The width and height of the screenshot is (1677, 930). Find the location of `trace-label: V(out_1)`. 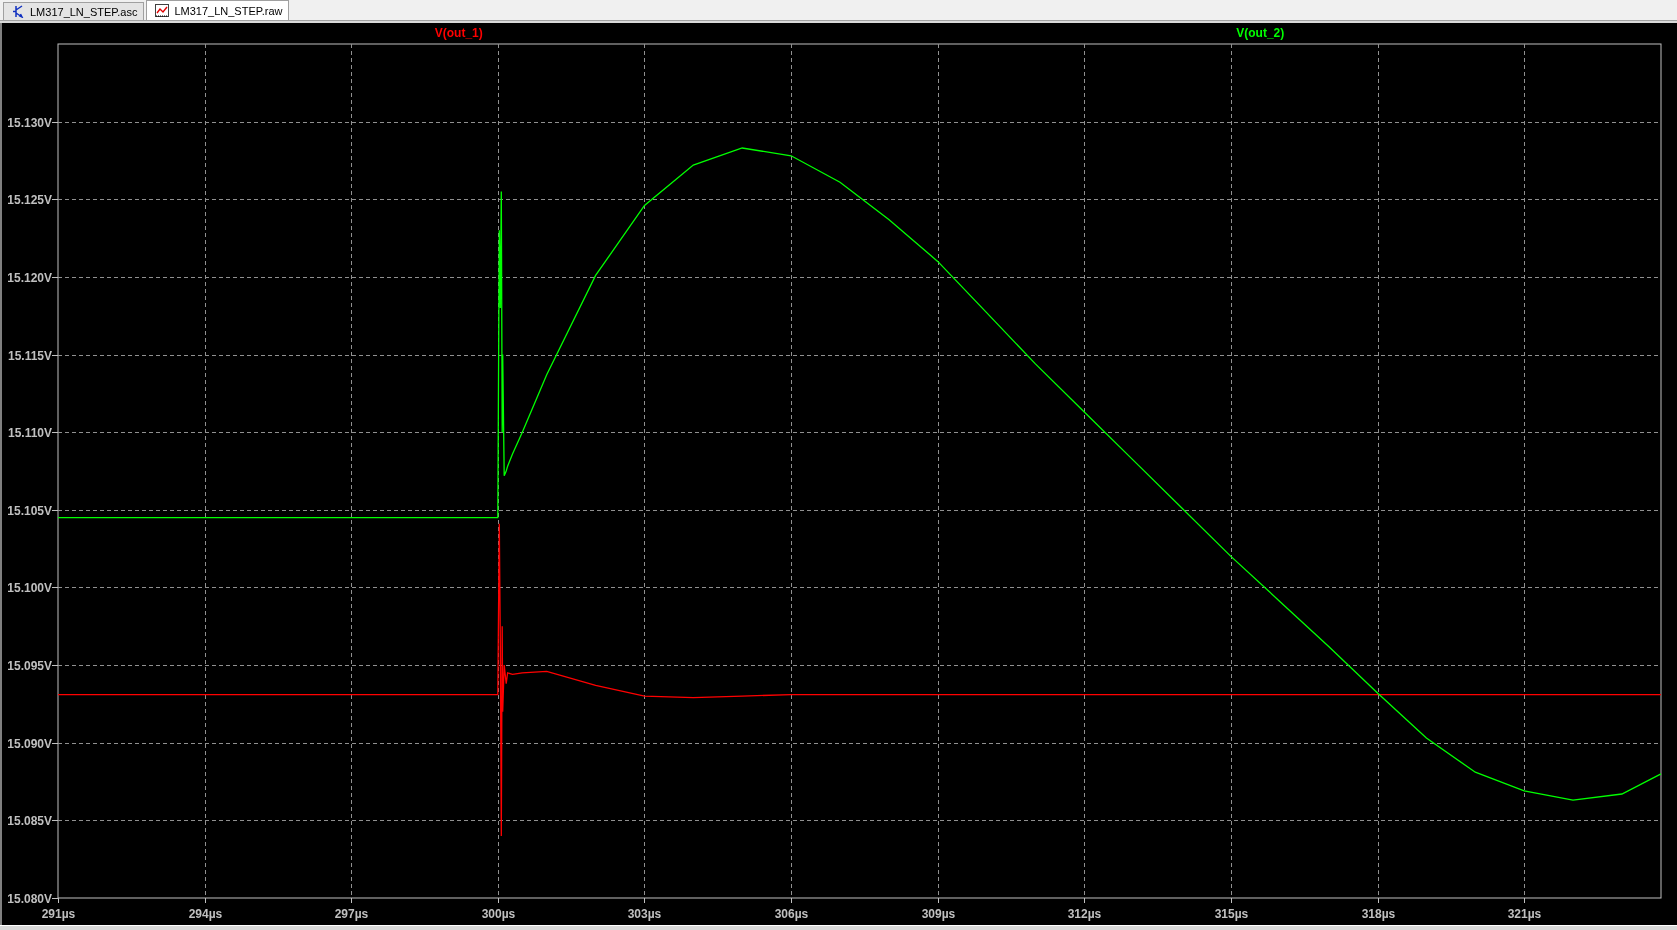

trace-label: V(out_1) is located at coordinates (458, 33).